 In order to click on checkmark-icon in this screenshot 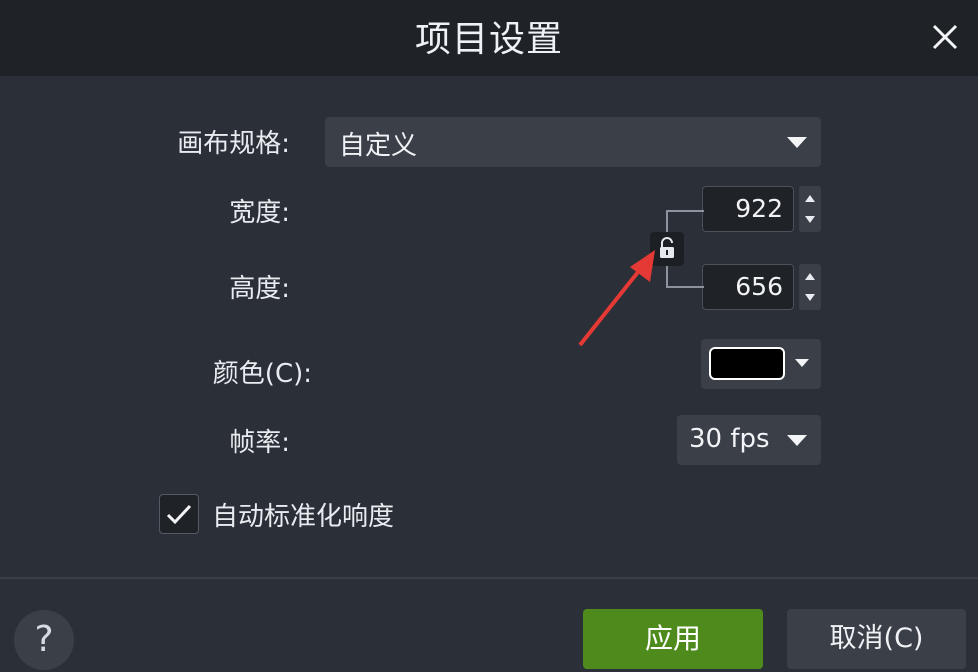, I will do `click(179, 514)`.